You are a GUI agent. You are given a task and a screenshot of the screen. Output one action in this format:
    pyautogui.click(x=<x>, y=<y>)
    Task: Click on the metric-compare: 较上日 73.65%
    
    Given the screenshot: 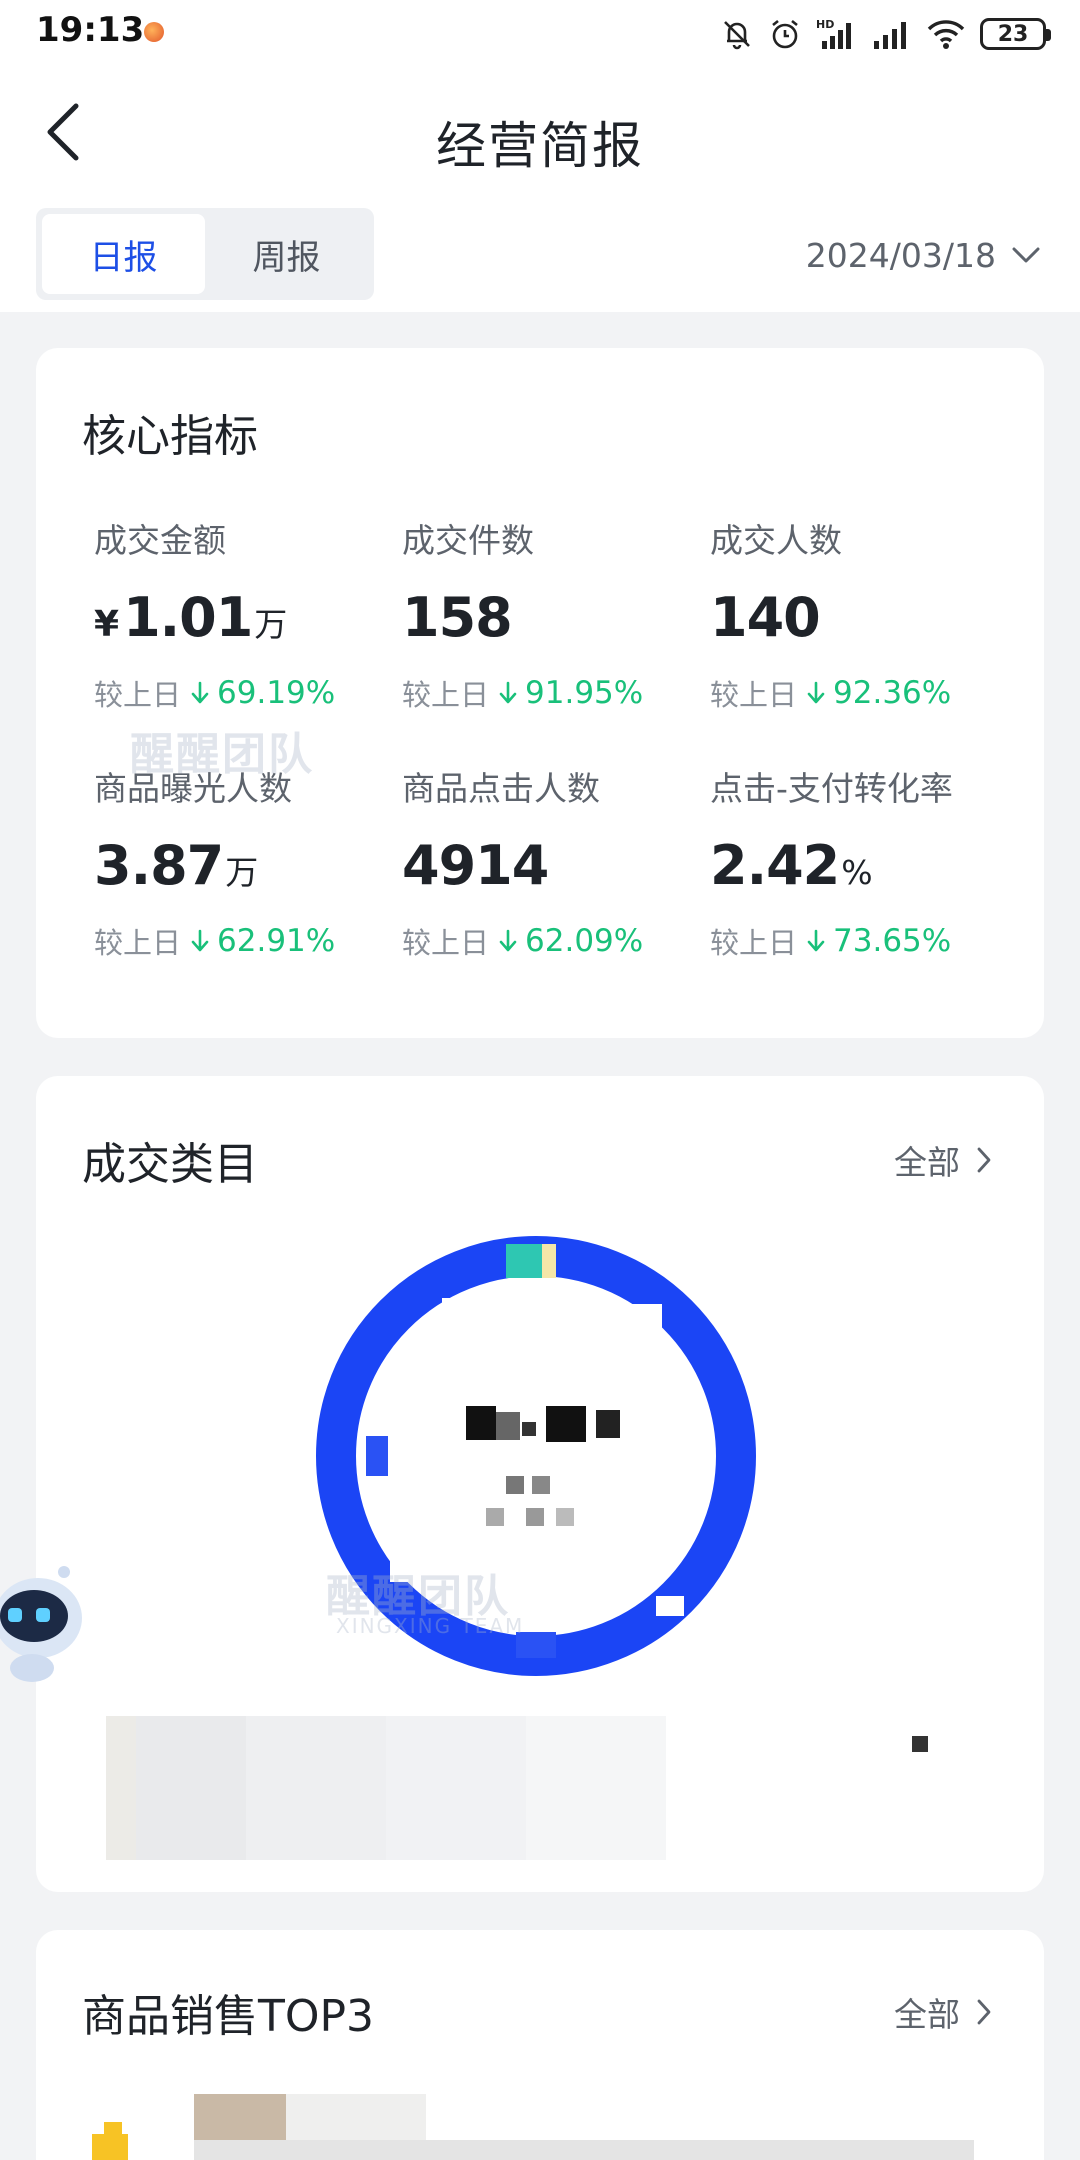 What is the action you would take?
    pyautogui.click(x=864, y=941)
    